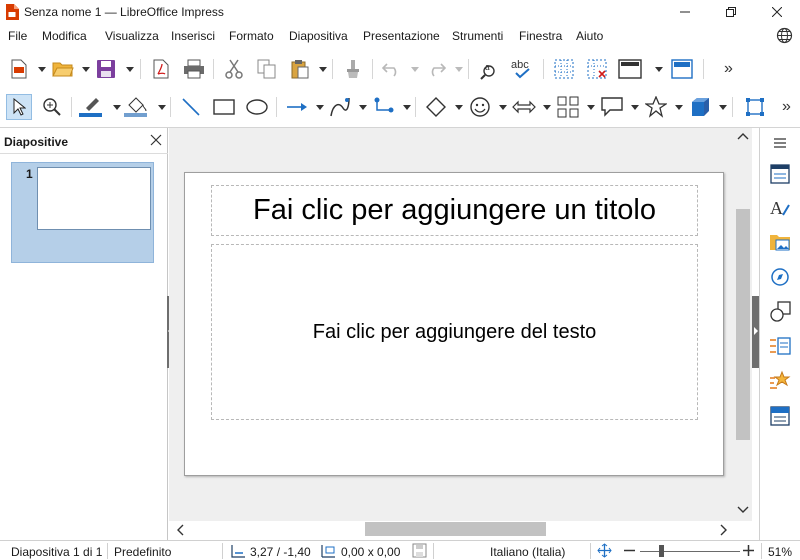 This screenshot has width=800, height=560. I want to click on connector-icon, so click(384, 107).